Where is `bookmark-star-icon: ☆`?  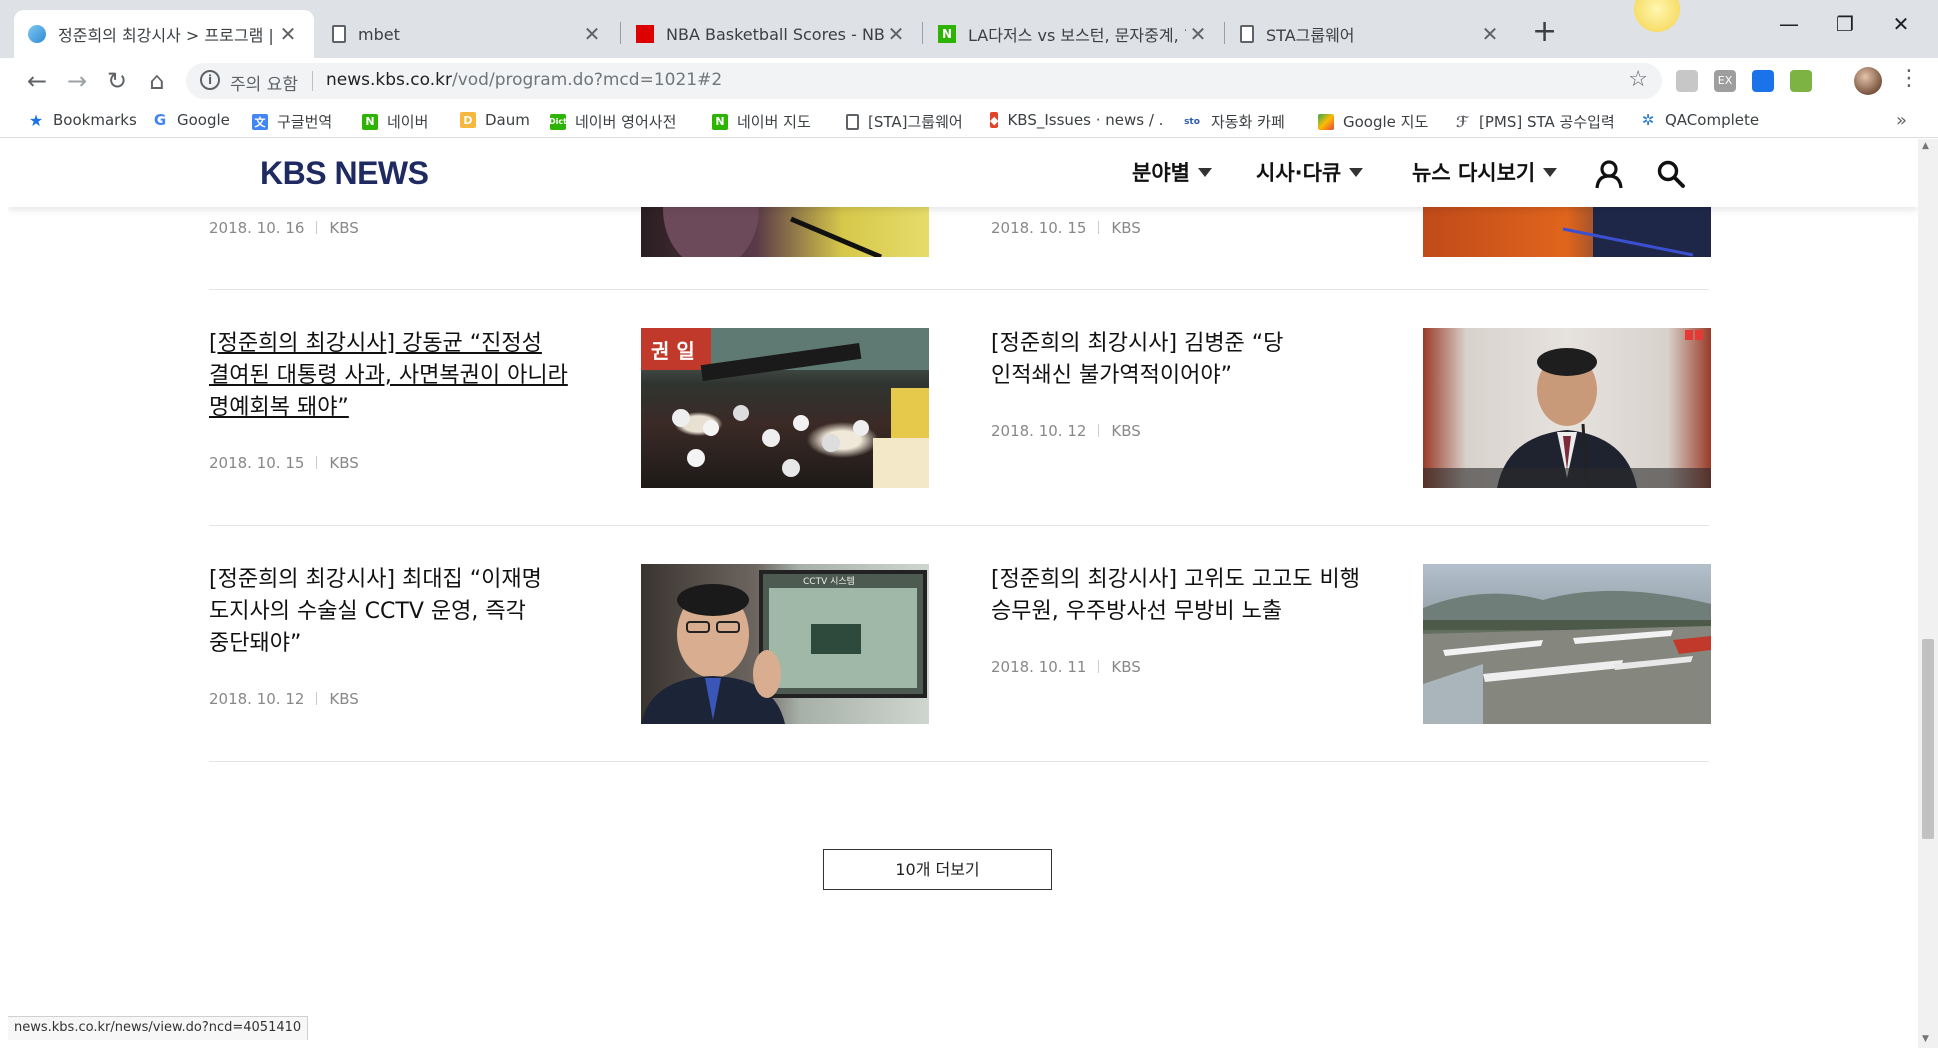
bookmark-star-icon: ☆ is located at coordinates (1638, 79).